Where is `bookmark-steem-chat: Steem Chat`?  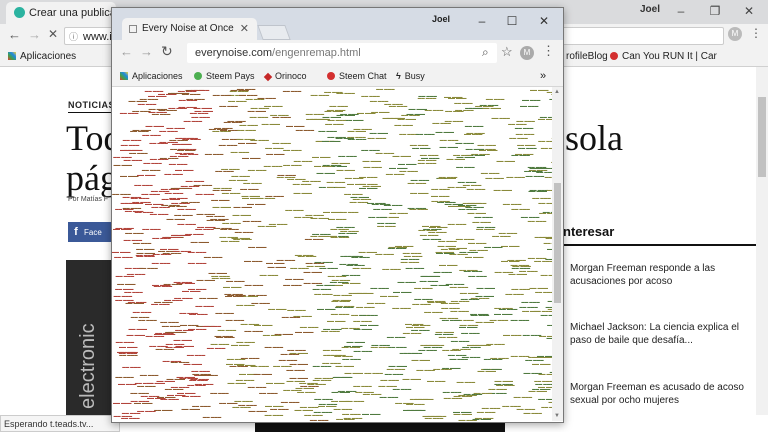
bookmark-steem-chat: Steem Chat is located at coordinates (357, 76).